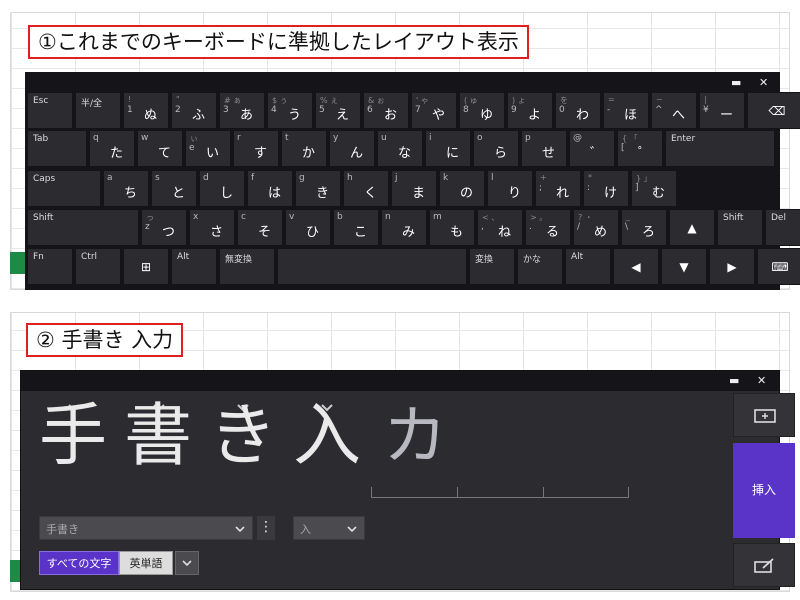  Describe the element at coordinates (601, 232) in the screenshot. I see `key-kana: め` at that location.